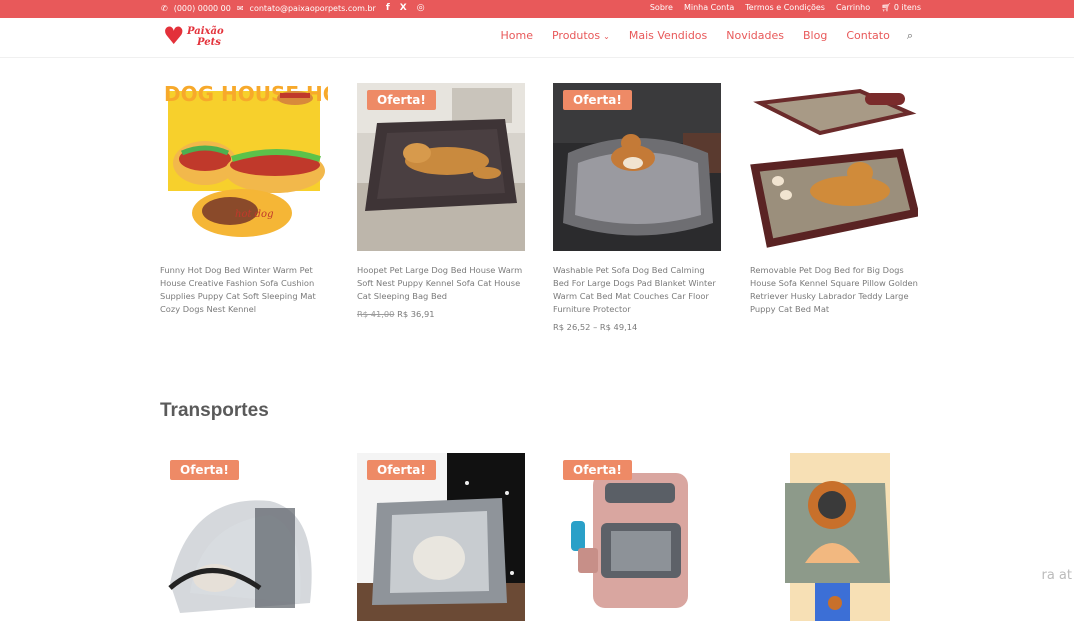  What do you see at coordinates (164, 8) in the screenshot?
I see `phone-icon: ✆` at bounding box center [164, 8].